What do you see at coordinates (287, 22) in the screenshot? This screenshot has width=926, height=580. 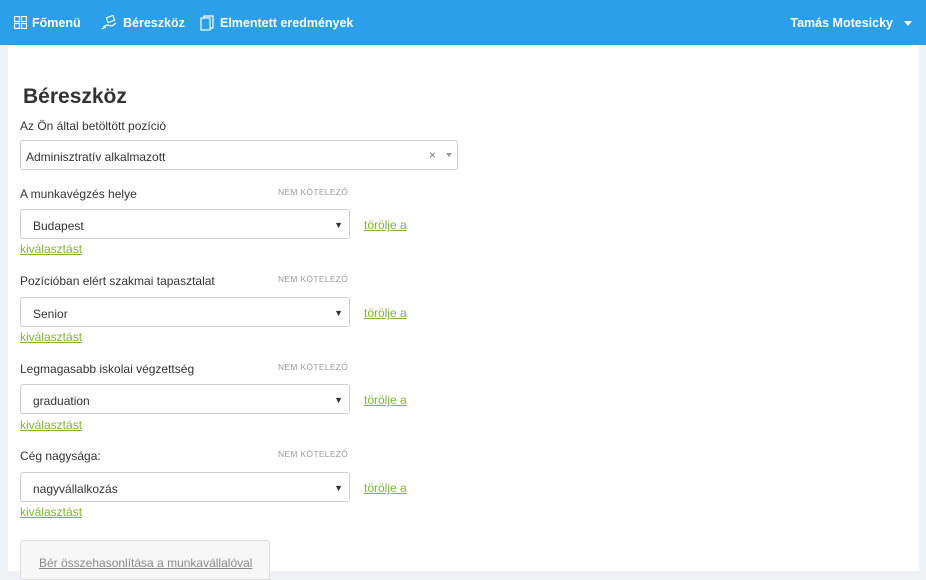 I see `nav-saved-results-label: Elmentett eredmények` at bounding box center [287, 22].